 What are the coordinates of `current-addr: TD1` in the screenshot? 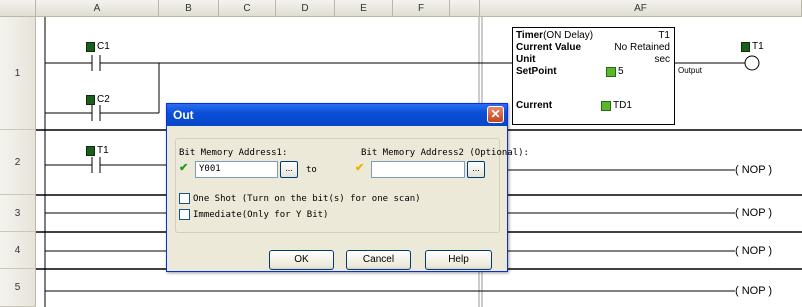 It's located at (622, 105).